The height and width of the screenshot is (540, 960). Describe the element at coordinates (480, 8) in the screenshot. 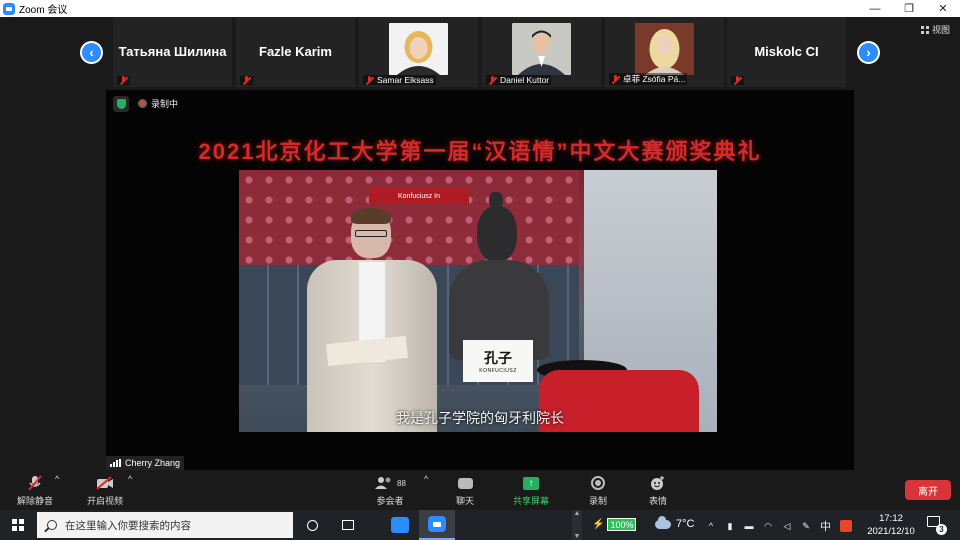

I see `window-title-bar: Zoom 会议 — ❐ ✕` at that location.